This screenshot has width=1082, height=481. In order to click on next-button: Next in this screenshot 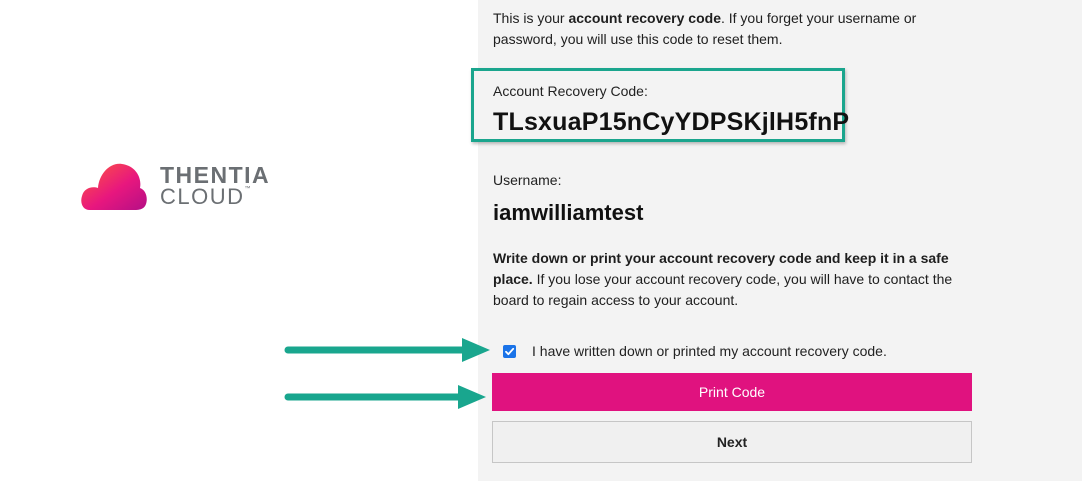, I will do `click(732, 442)`.